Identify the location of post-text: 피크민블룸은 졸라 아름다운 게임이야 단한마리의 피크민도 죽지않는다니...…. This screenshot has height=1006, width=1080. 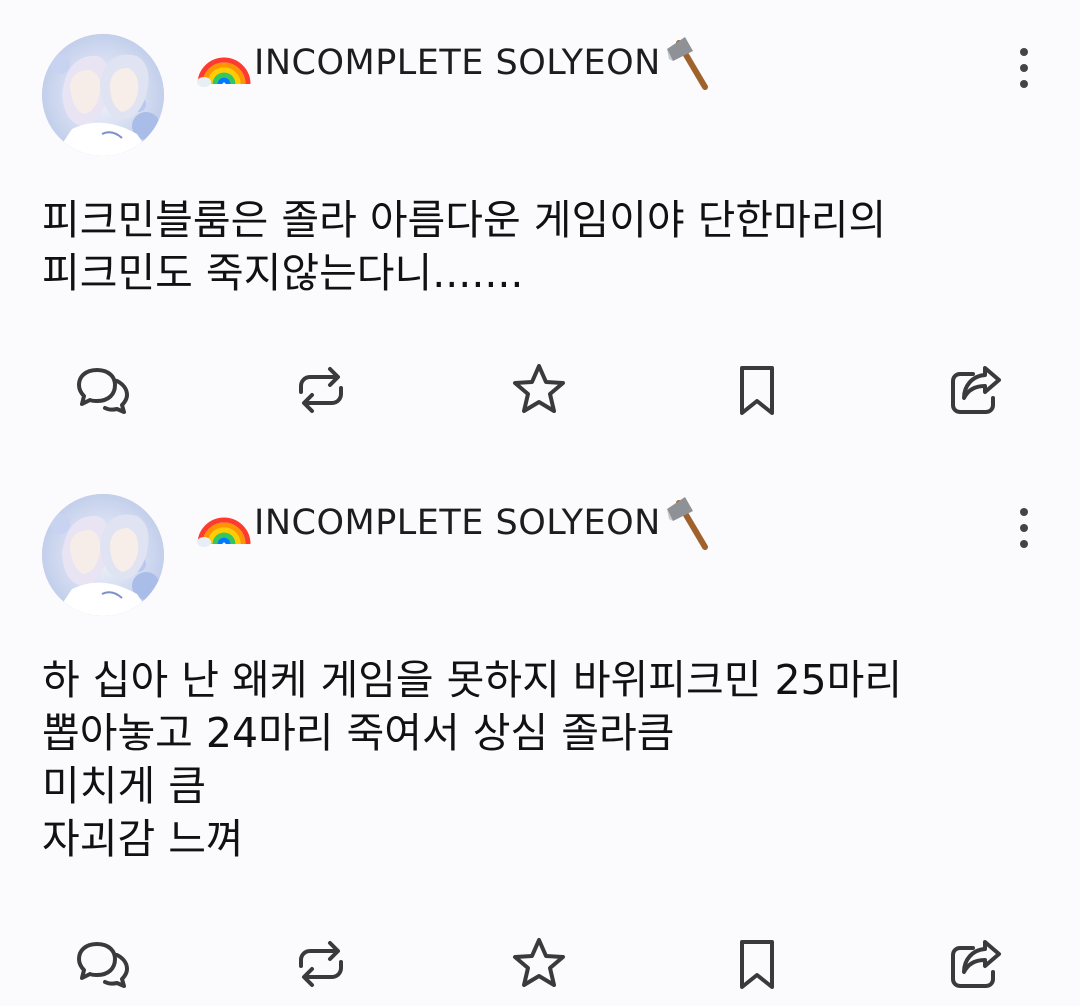
(464, 246).